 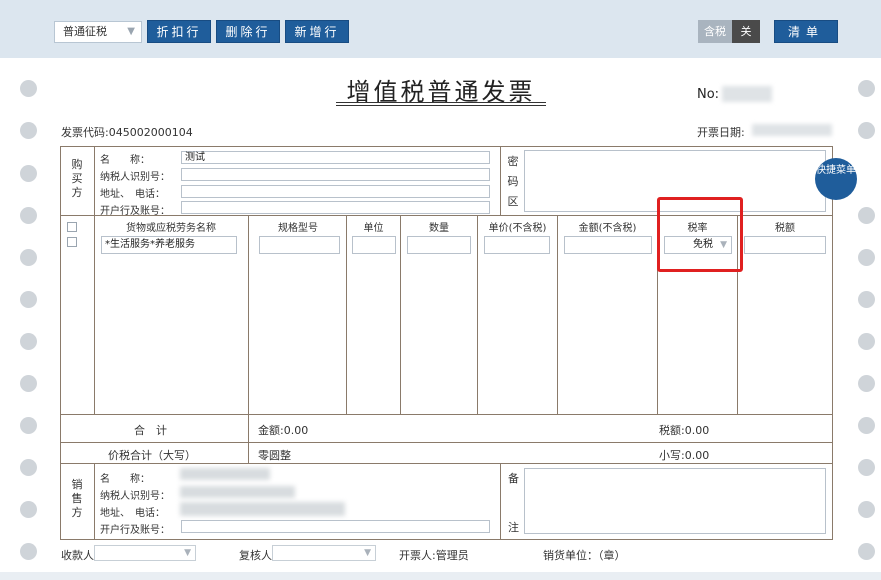 I want to click on tax-included-label: 含税, so click(x=715, y=31).